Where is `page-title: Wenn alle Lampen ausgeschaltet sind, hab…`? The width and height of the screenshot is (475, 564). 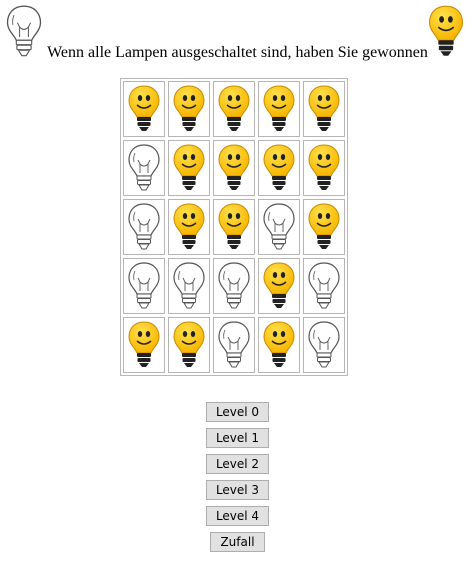 page-title: Wenn alle Lampen ausgeschaltet sind, hab… is located at coordinates (237, 52).